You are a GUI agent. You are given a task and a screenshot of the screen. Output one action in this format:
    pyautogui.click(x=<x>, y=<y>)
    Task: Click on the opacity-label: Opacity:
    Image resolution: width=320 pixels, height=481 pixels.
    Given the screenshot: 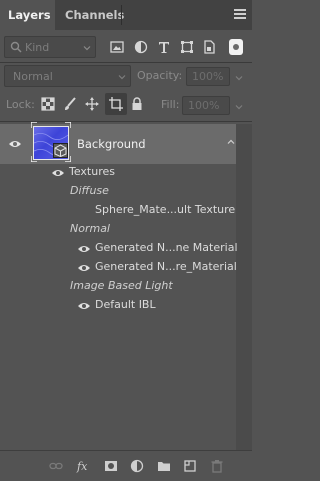 What is the action you would take?
    pyautogui.click(x=160, y=75)
    